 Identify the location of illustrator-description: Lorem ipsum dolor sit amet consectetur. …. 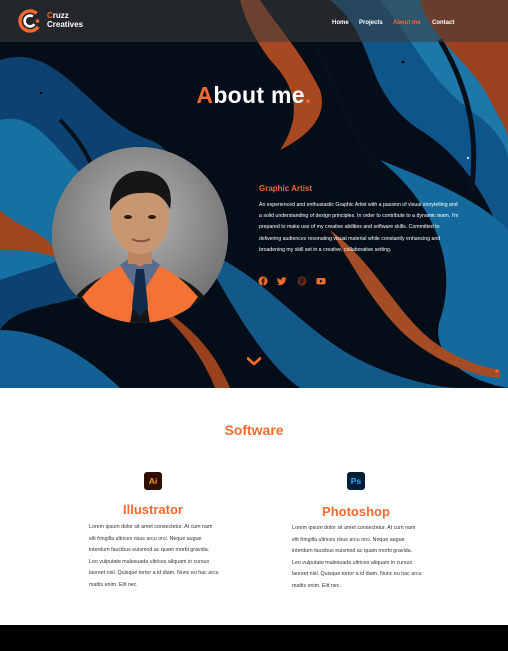
(154, 556).